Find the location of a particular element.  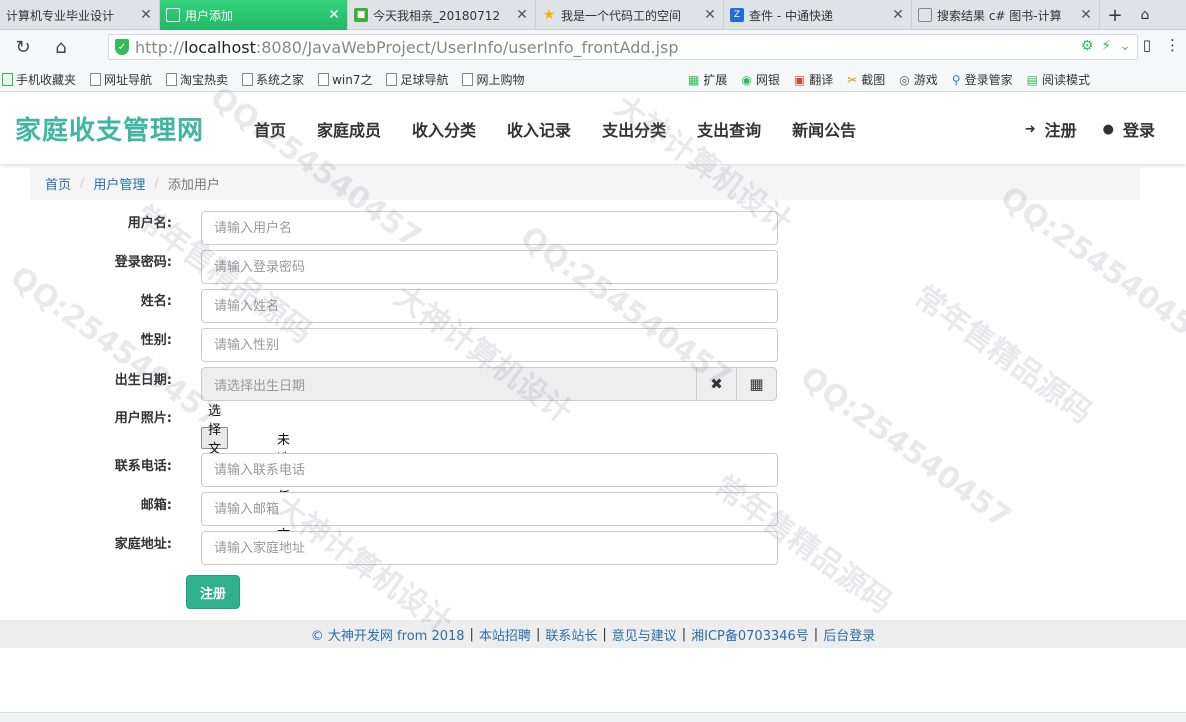

birthday-picker: 请选择出生日期 ✖ ▦ is located at coordinates (489, 384).